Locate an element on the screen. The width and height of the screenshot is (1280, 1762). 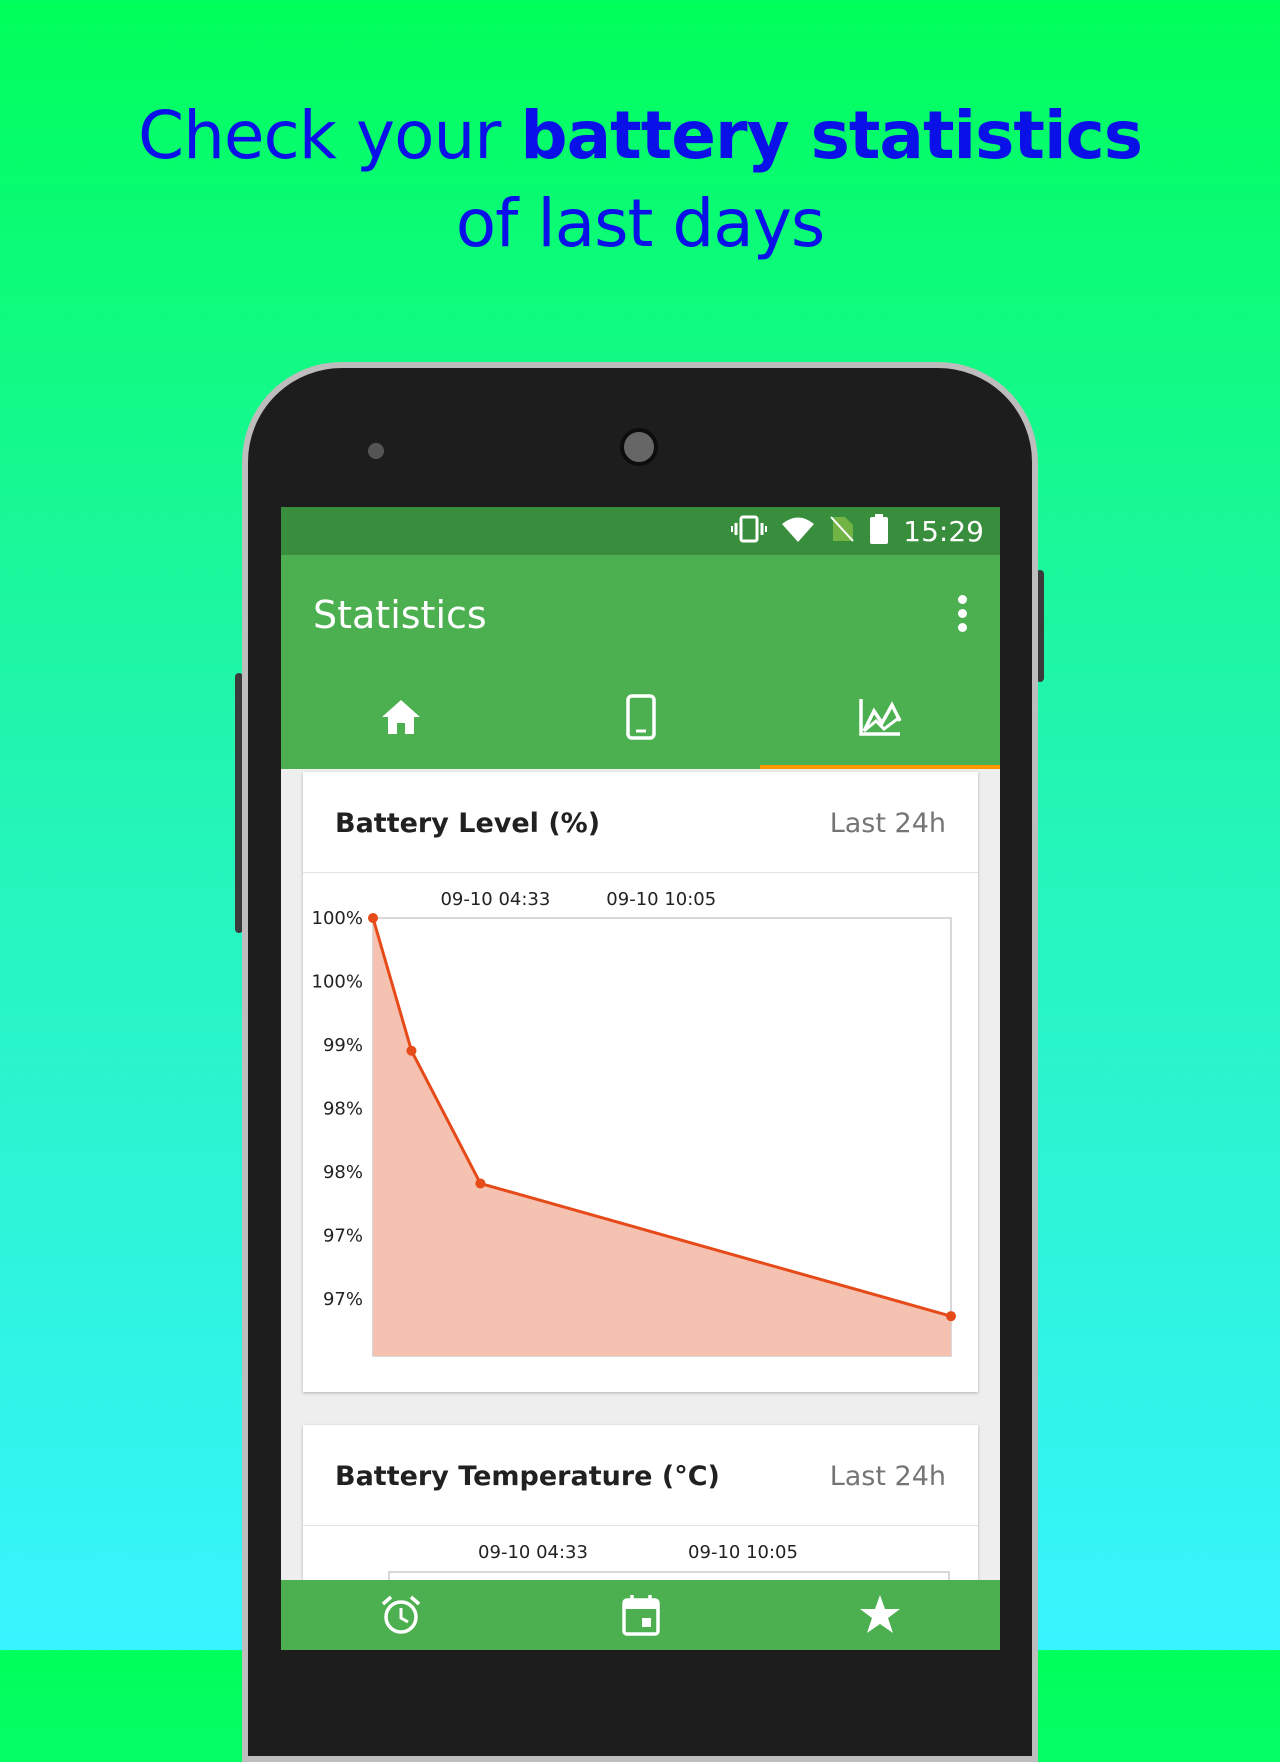
promo-line2: of last days is located at coordinates (640, 223).